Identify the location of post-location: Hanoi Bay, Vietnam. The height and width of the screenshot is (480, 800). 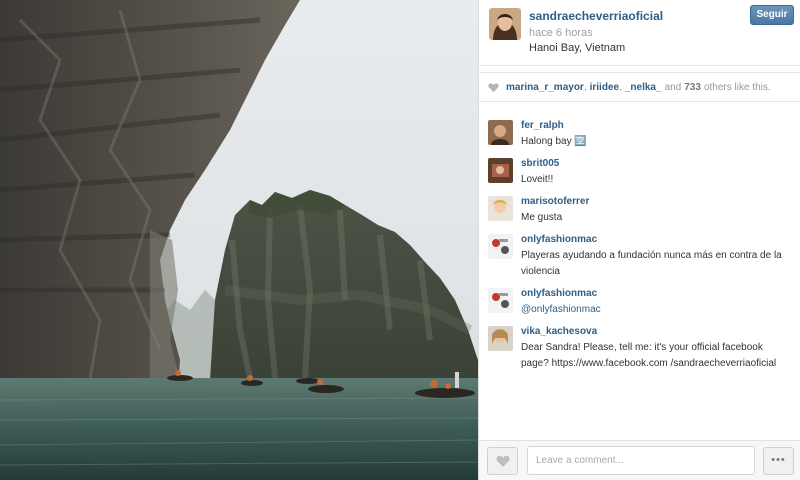
(577, 48).